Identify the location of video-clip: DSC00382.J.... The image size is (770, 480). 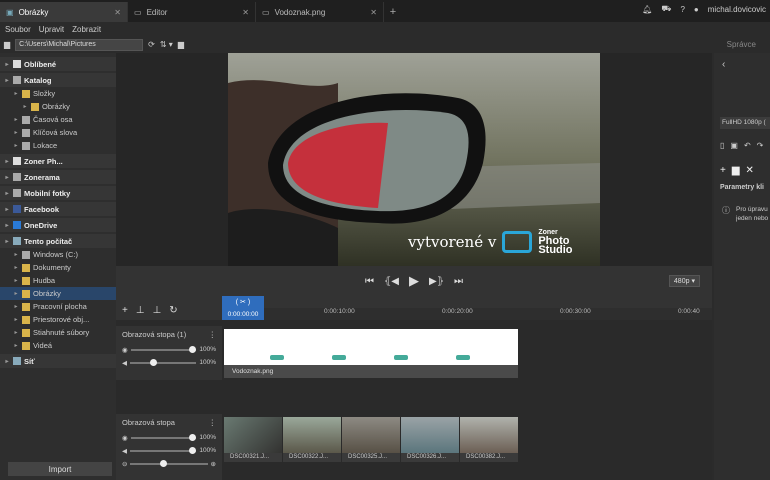
(489, 439).